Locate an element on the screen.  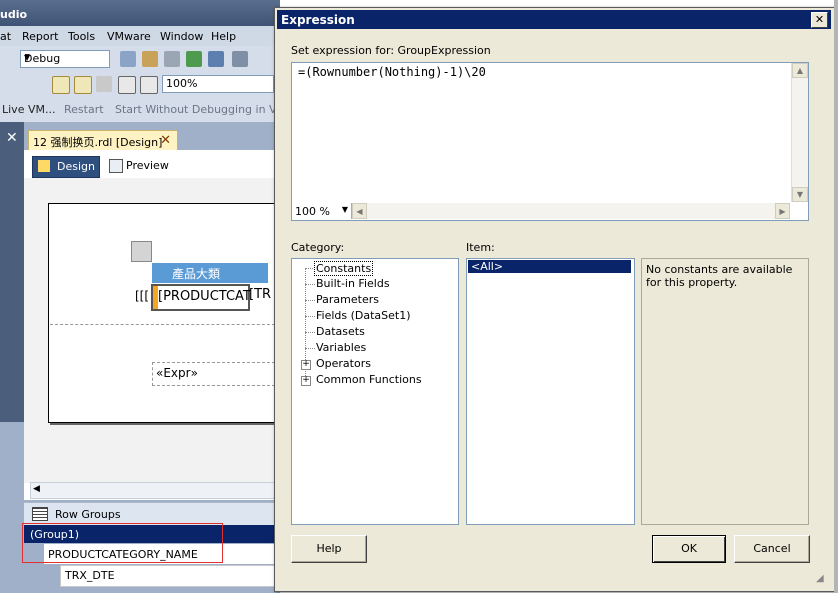
highlight-annotation-box is located at coordinates (122, 543).